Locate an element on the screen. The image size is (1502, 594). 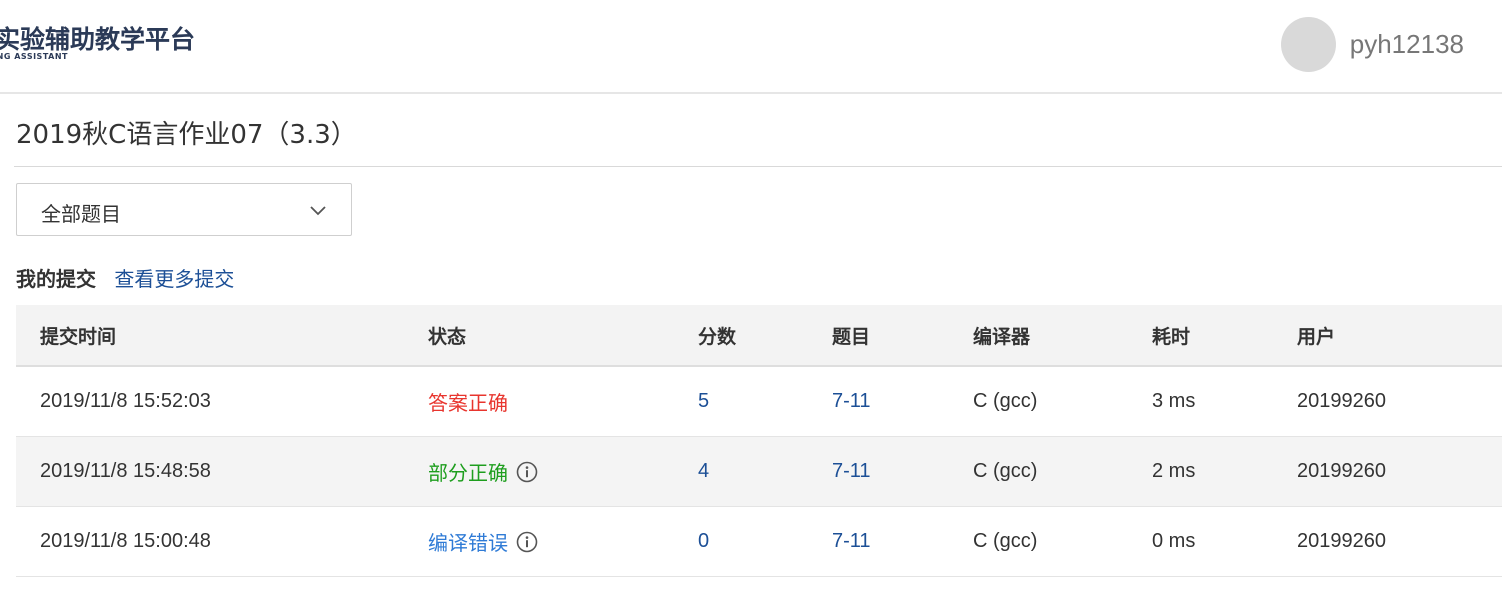
problem-filter-value: 全部题目 is located at coordinates (81, 214).